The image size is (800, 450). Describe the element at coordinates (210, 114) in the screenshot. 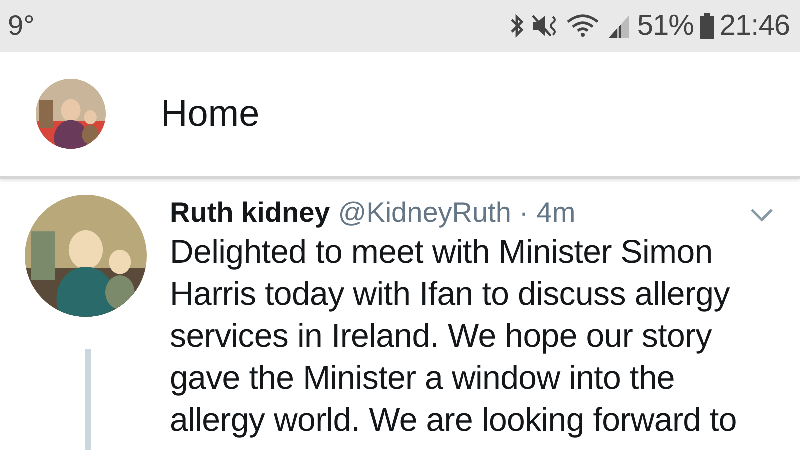

I see `page-title: Home` at that location.